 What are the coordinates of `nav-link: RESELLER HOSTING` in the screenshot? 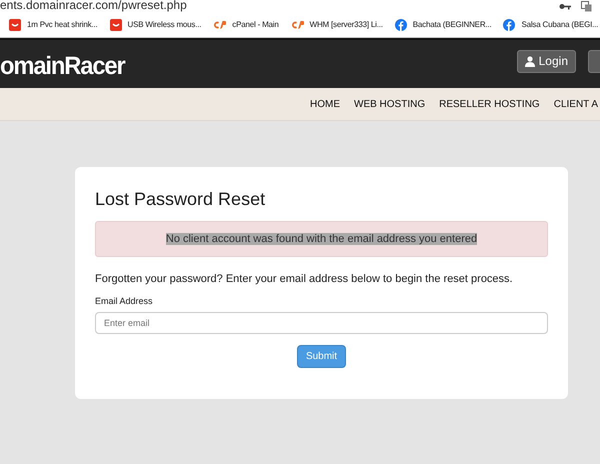 It's located at (489, 104).